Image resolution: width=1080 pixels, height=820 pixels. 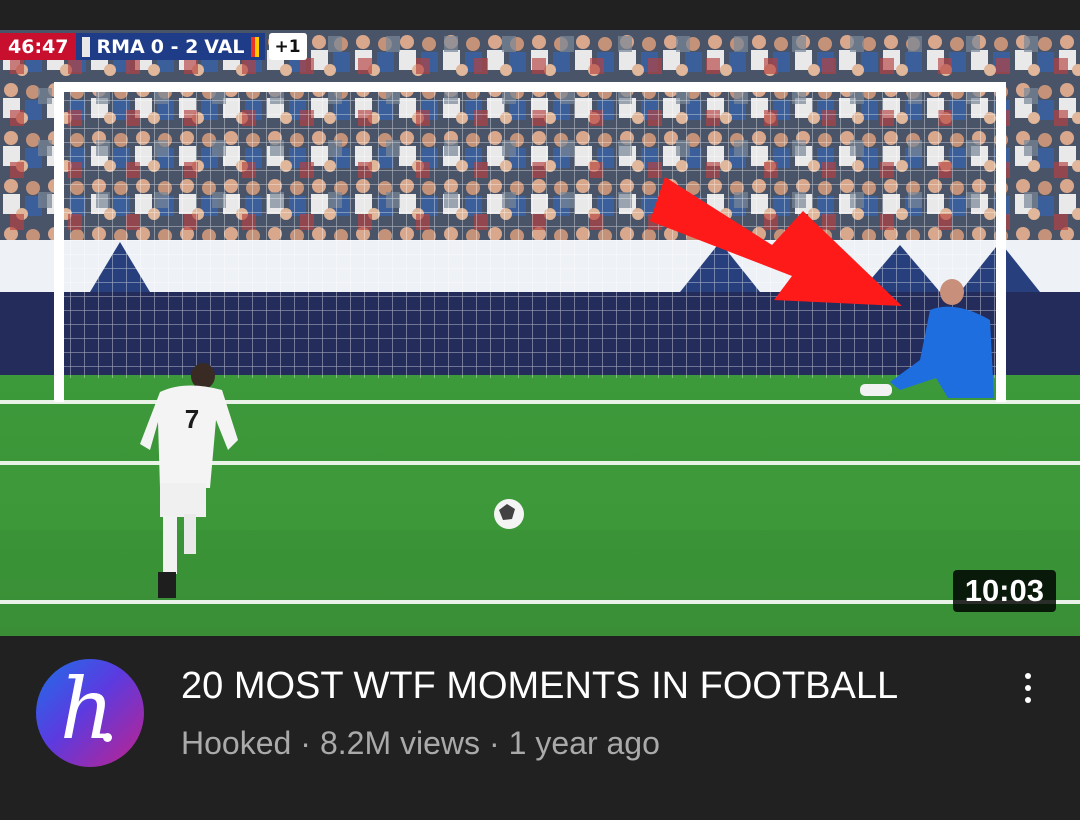 I want to click on status-bar-area, so click(x=540, y=15).